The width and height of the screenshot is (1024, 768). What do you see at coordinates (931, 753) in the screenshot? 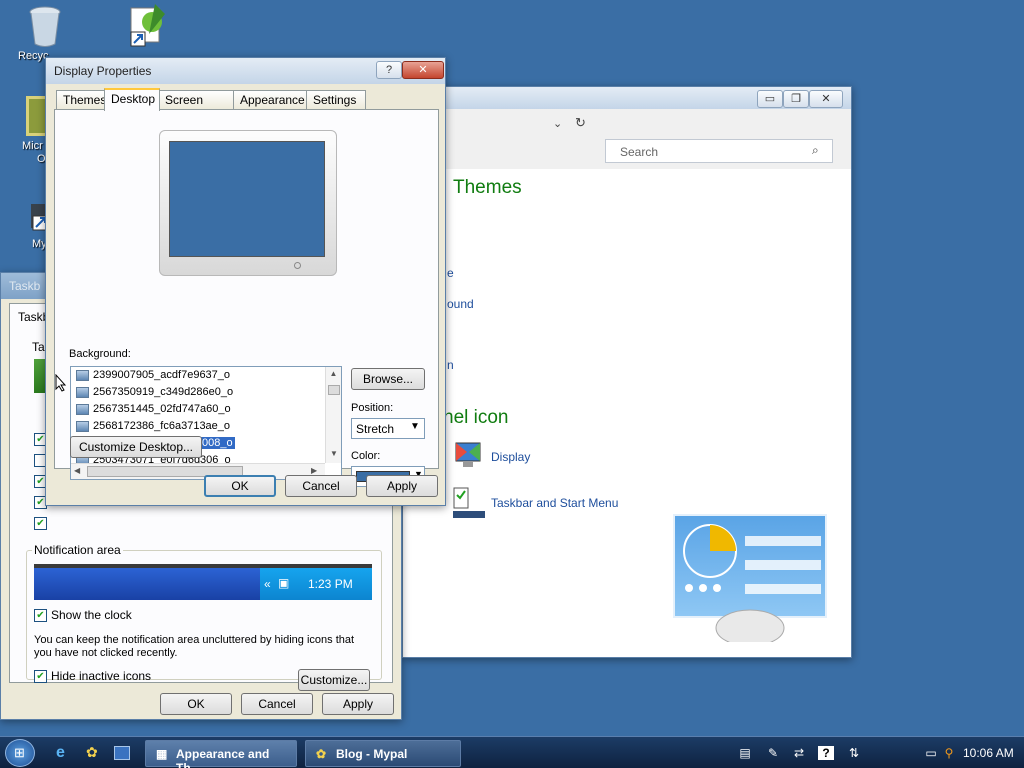
I see `monitor-tray-icon: ▭` at bounding box center [931, 753].